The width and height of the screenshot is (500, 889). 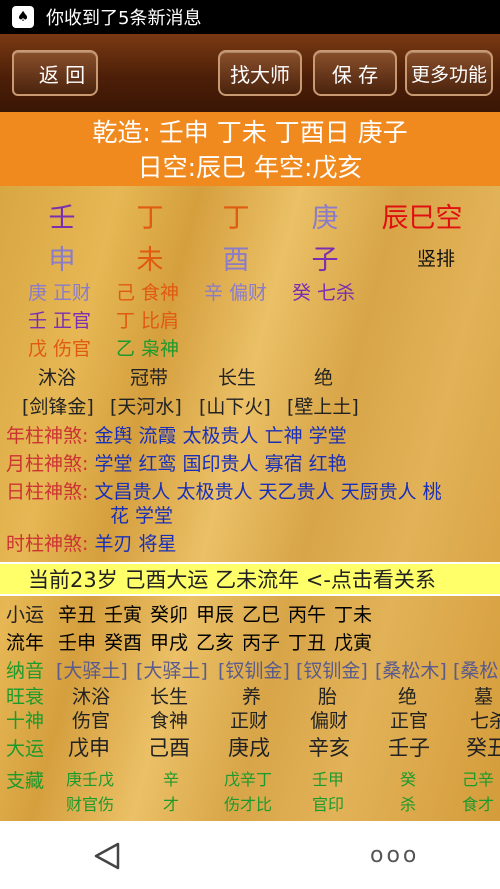 What do you see at coordinates (62, 260) in the screenshot?
I see `year-branch: 申` at bounding box center [62, 260].